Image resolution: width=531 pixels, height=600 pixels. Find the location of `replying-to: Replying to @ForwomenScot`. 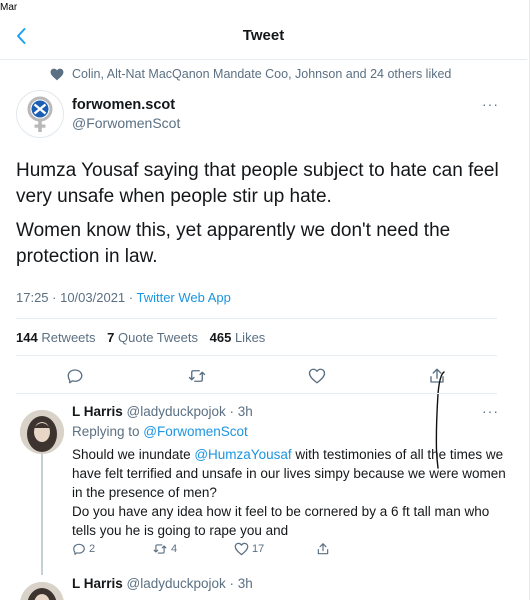

replying-to: Replying to @ForwomenScot is located at coordinates (160, 431).